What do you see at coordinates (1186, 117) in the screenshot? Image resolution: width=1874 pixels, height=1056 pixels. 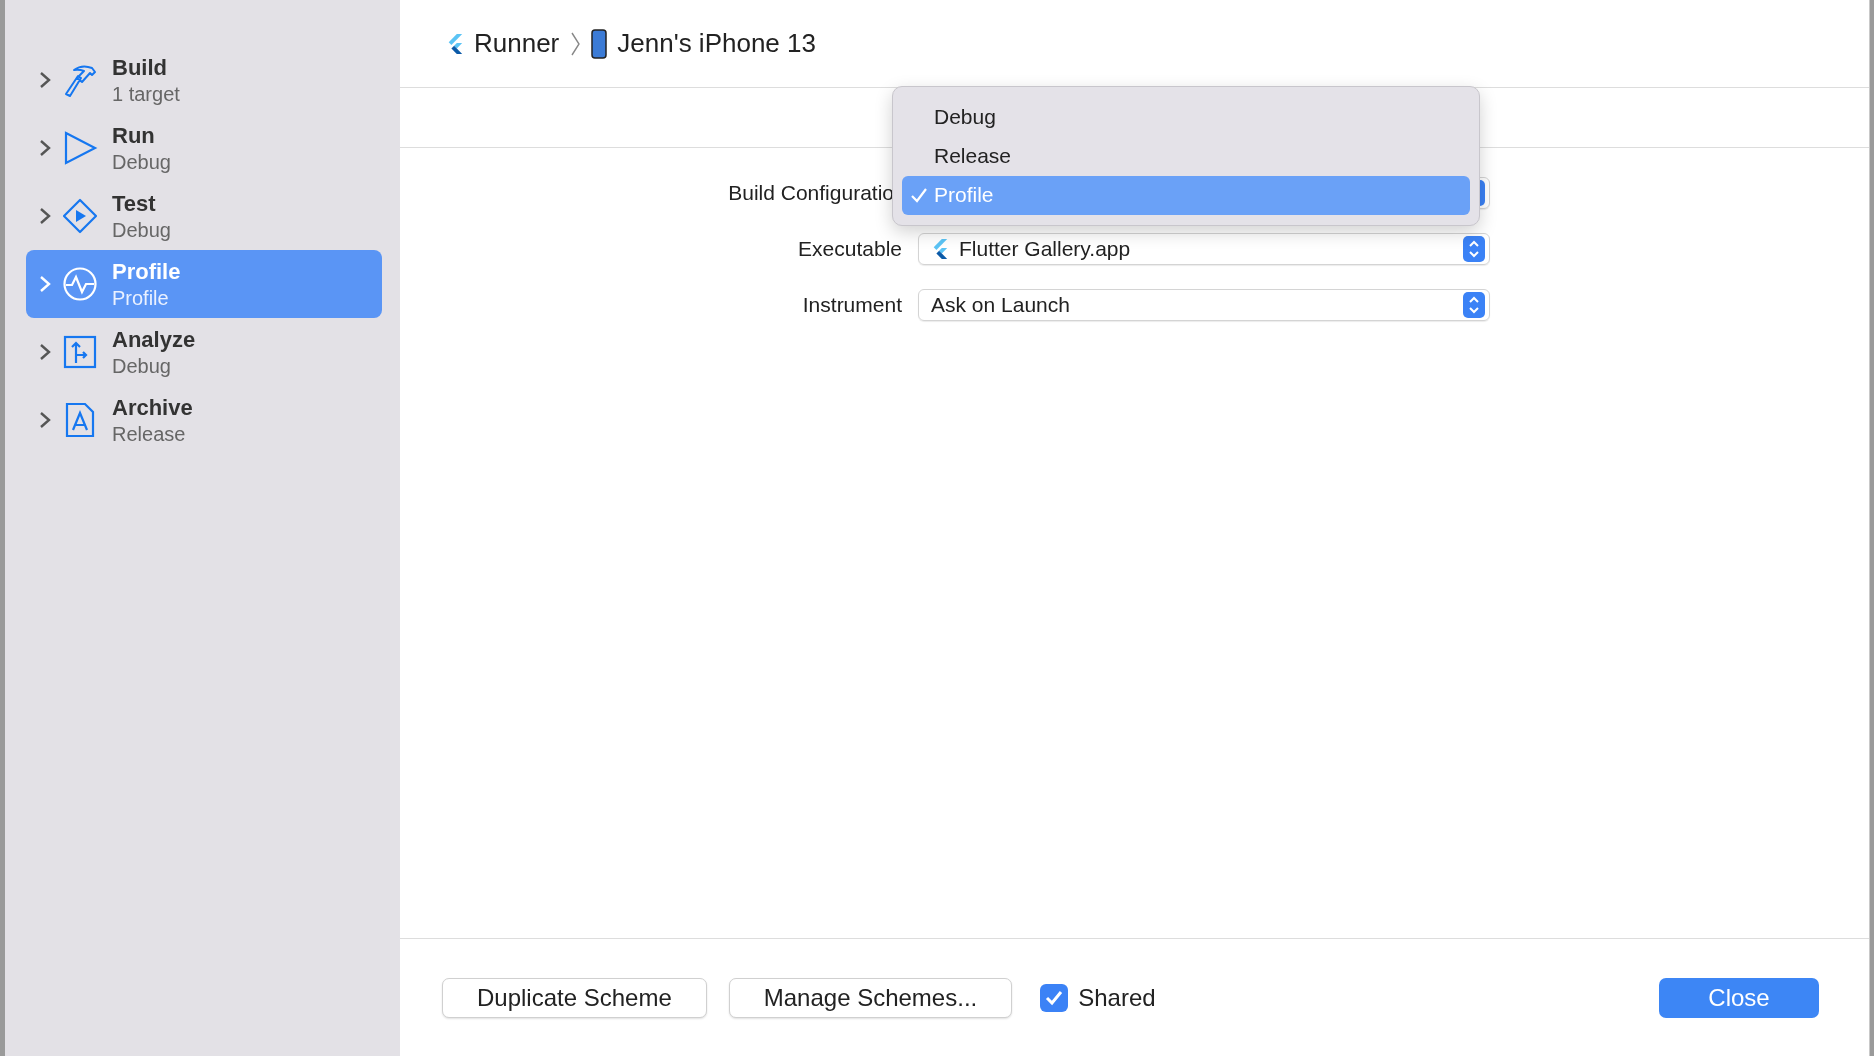 I see `menu-item: Debug` at bounding box center [1186, 117].